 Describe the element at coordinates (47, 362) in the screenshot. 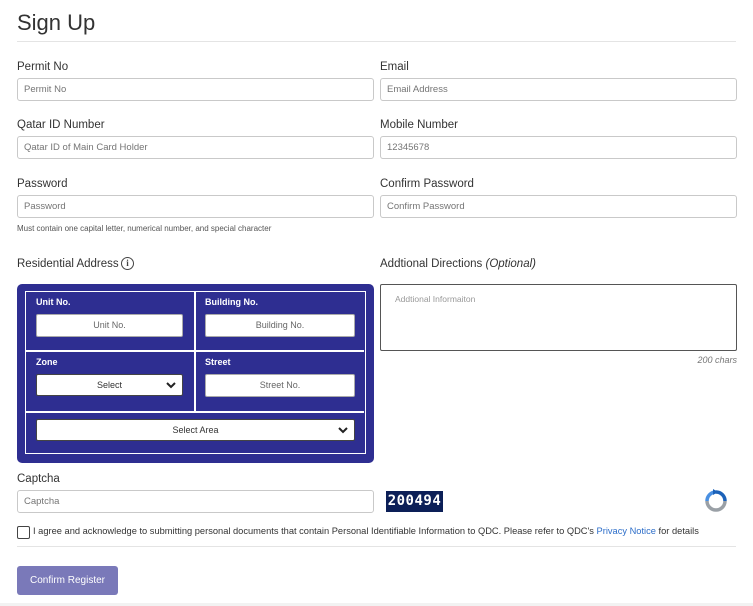

I see `zone-label: Zone` at that location.